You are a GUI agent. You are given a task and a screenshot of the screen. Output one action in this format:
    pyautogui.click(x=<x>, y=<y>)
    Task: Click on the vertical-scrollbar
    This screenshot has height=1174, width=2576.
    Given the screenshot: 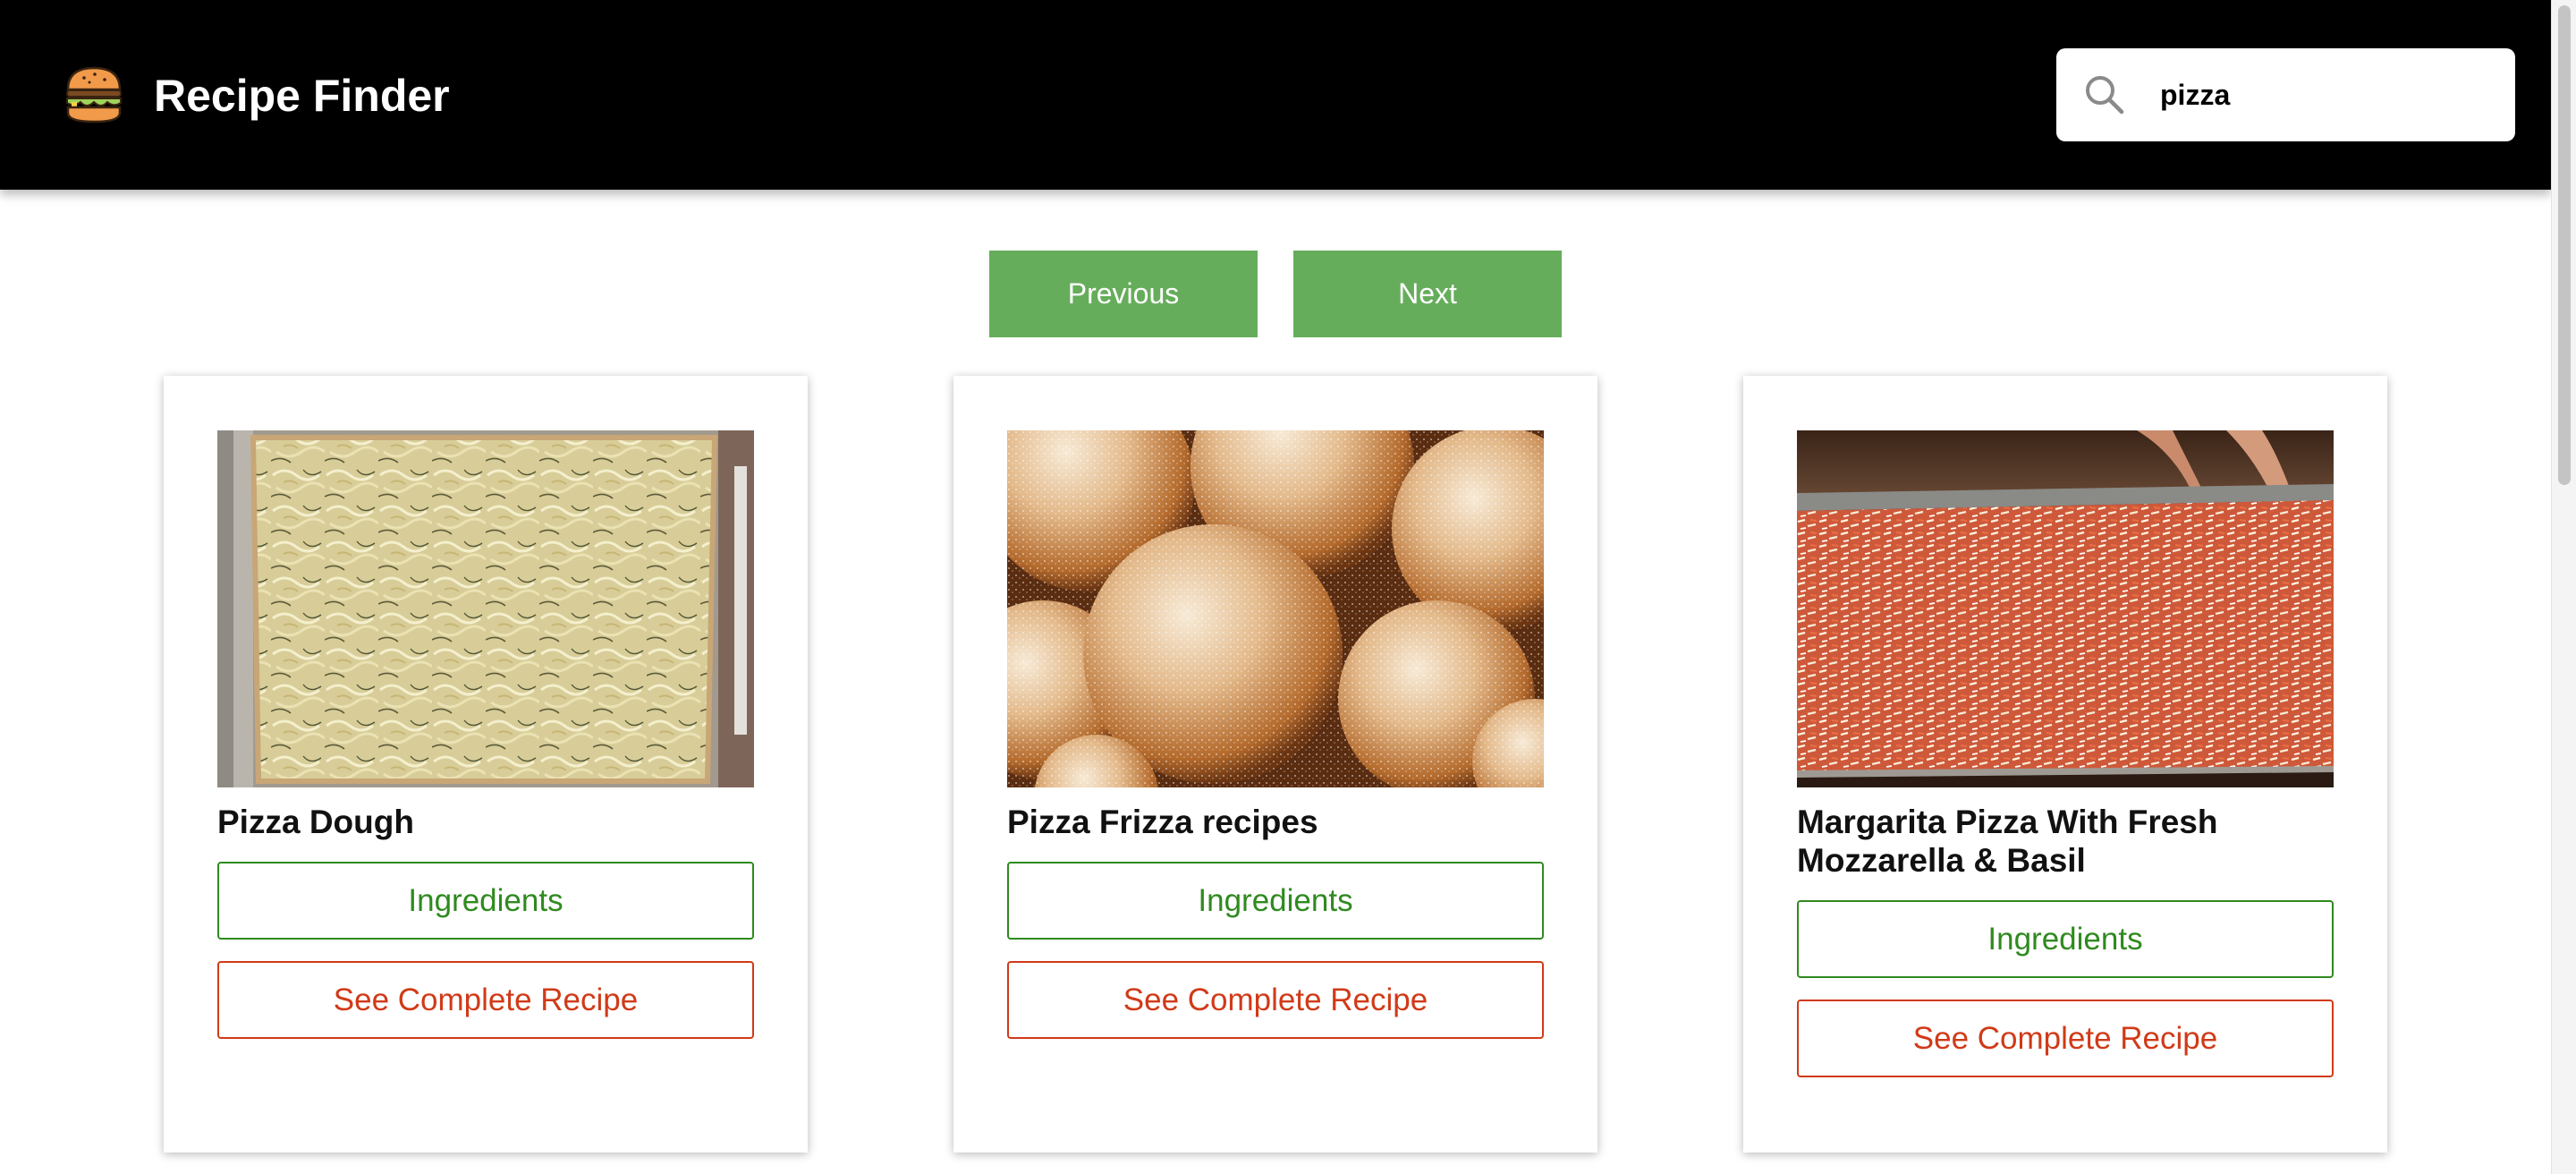 What is the action you would take?
    pyautogui.click(x=2563, y=587)
    